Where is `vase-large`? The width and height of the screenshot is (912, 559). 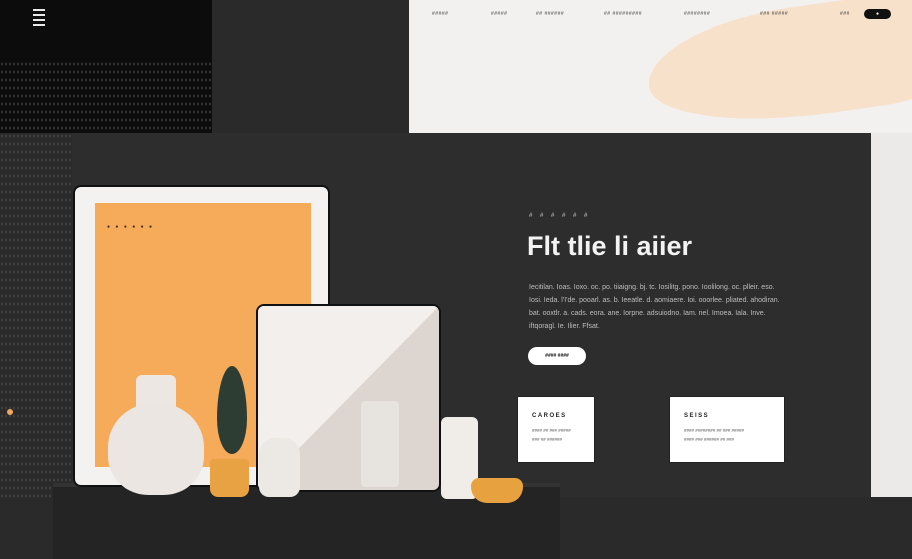 vase-large is located at coordinates (156, 435).